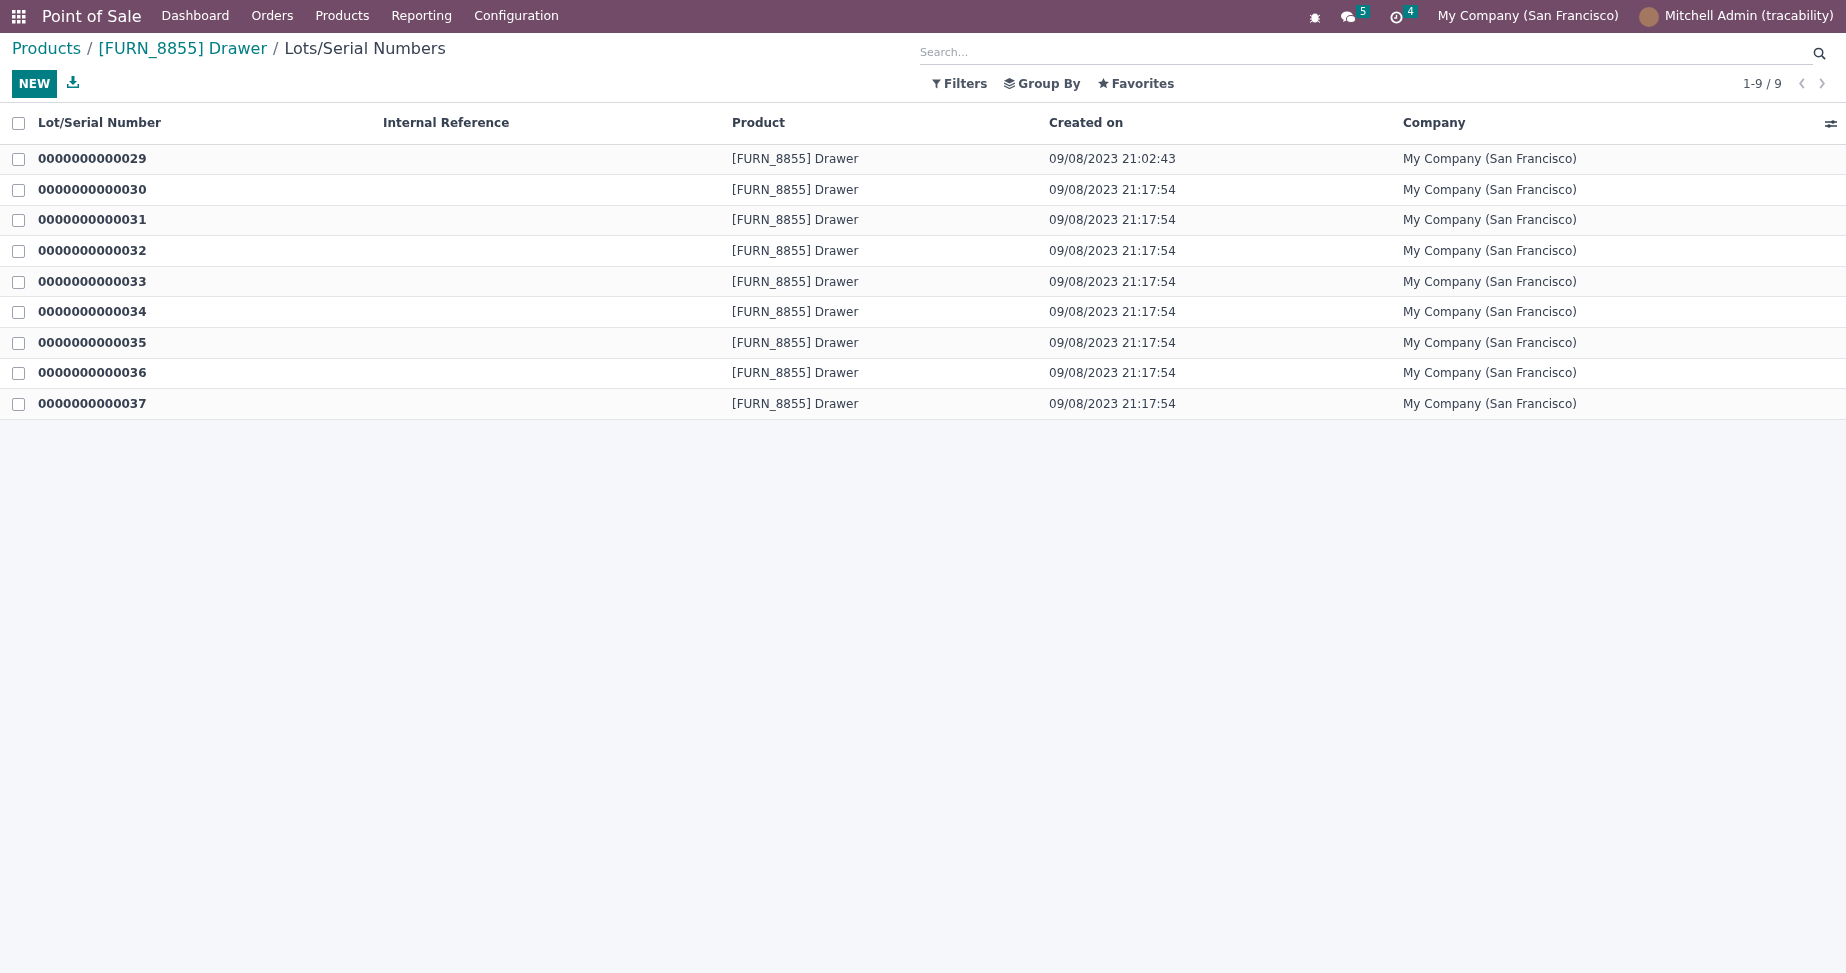 This screenshot has width=1846, height=973. What do you see at coordinates (923, 312) in the screenshot?
I see `table-row: 0000000000034 [FURN_8855] Drawer 09/08/2023 21:17:54 My Company (San Francisco)` at bounding box center [923, 312].